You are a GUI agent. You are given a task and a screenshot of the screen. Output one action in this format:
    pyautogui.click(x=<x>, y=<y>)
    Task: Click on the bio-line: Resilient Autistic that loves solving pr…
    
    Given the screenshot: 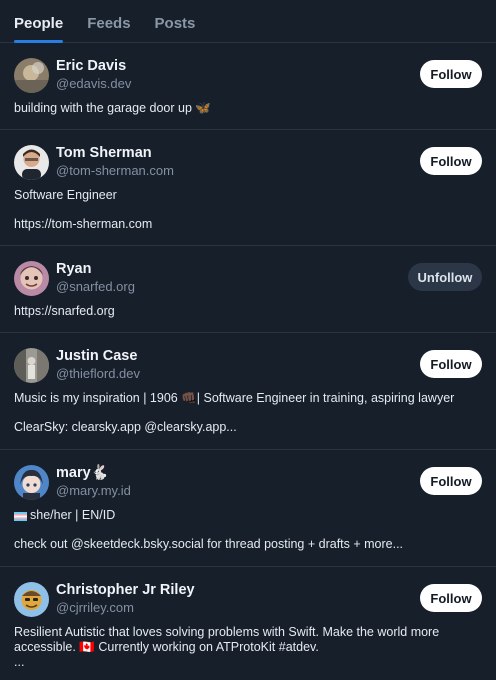 What is the action you would take?
    pyautogui.click(x=228, y=639)
    